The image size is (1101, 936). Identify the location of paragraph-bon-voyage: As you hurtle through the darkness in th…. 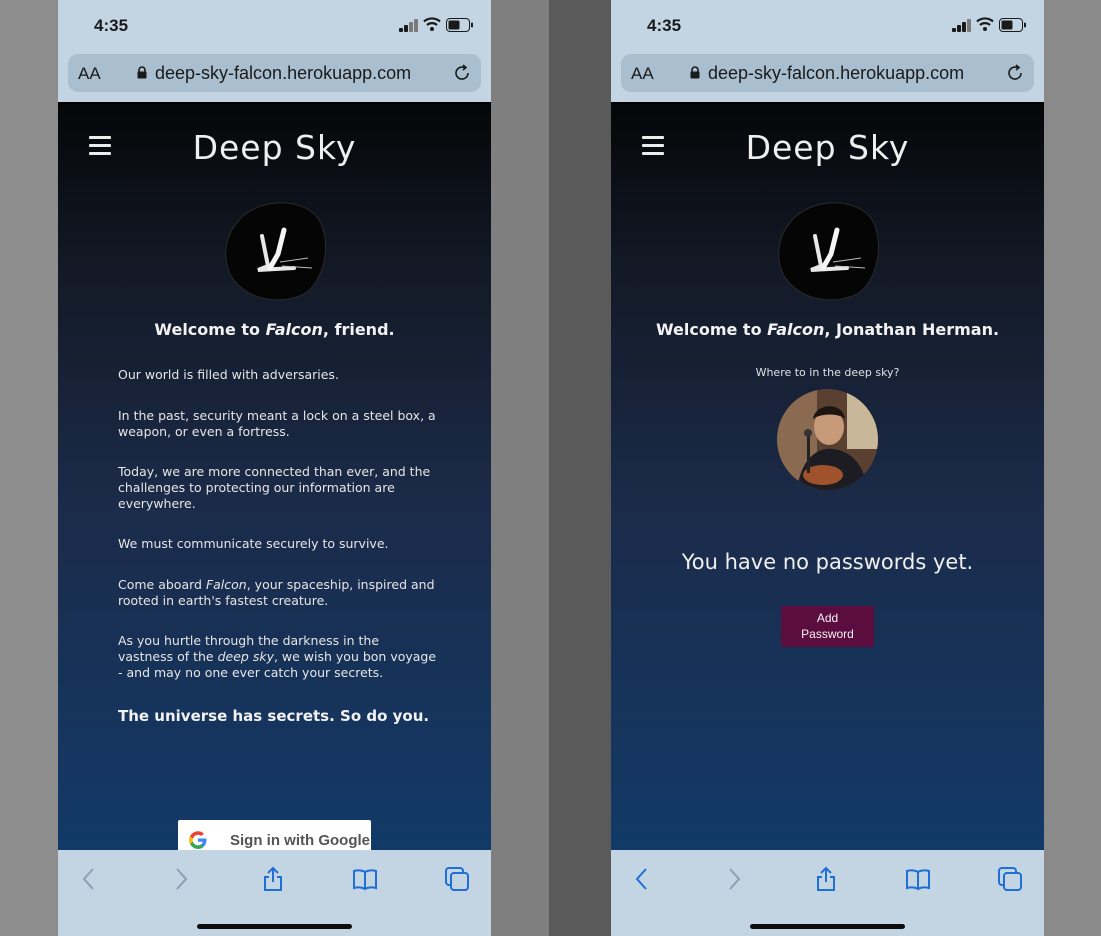
(277, 656).